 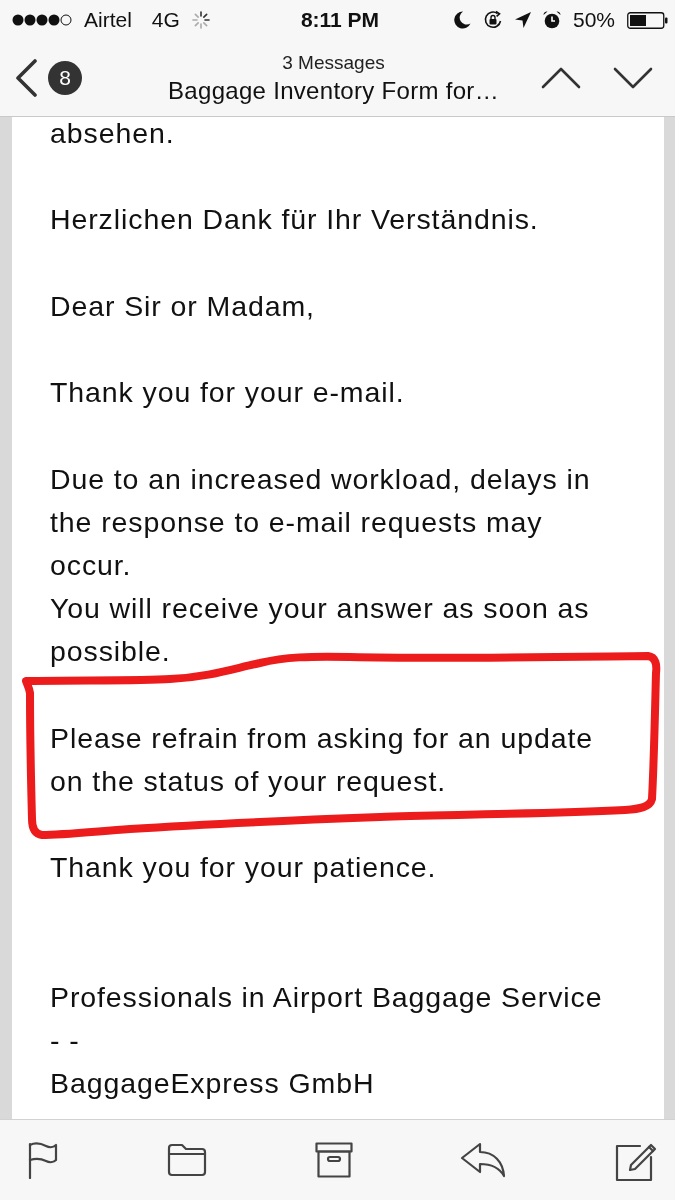 I want to click on network-type: 4G, so click(x=165, y=20).